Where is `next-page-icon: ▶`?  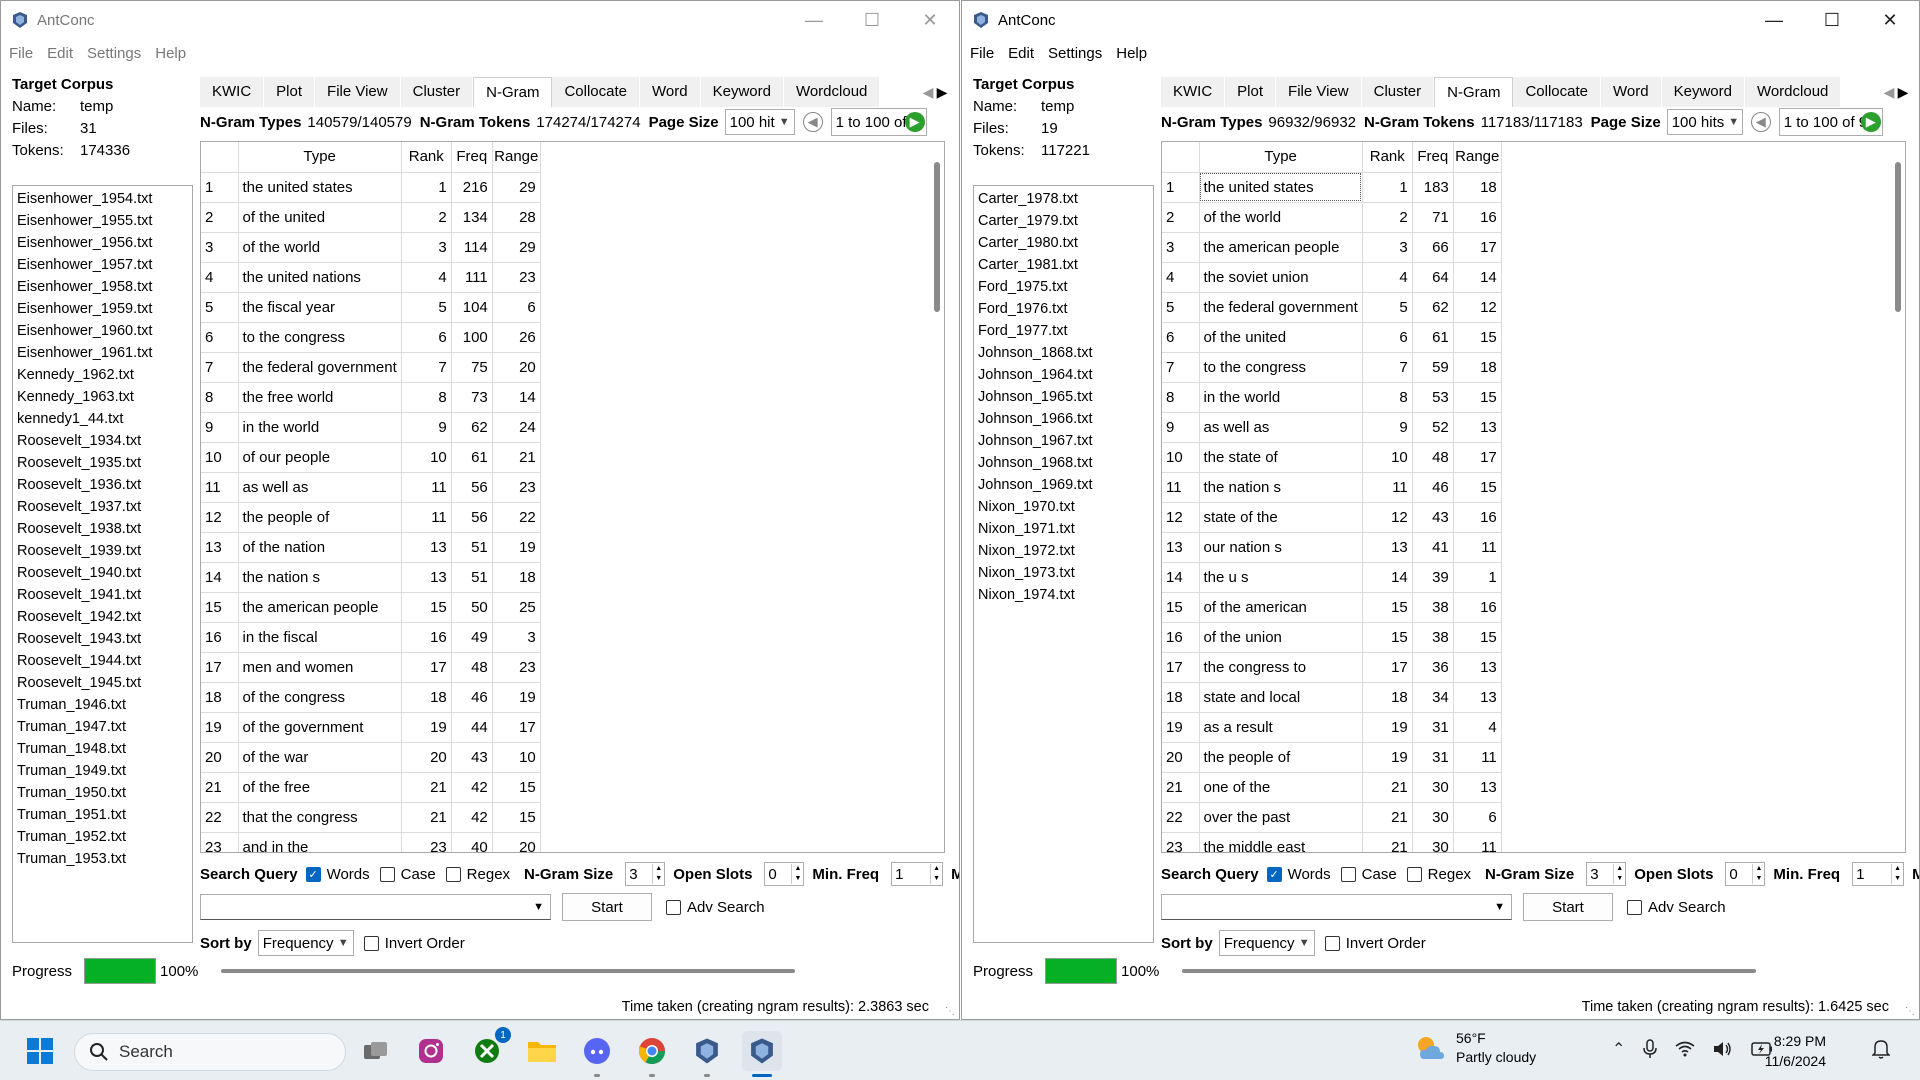 next-page-icon: ▶ is located at coordinates (1870, 122).